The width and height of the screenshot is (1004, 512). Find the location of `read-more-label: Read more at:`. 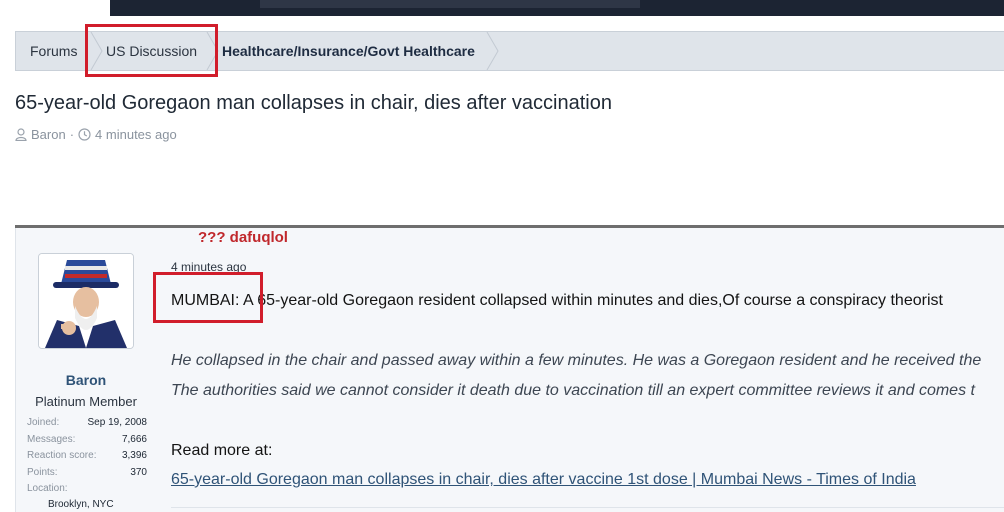

read-more-label: Read more at: is located at coordinates (222, 450).